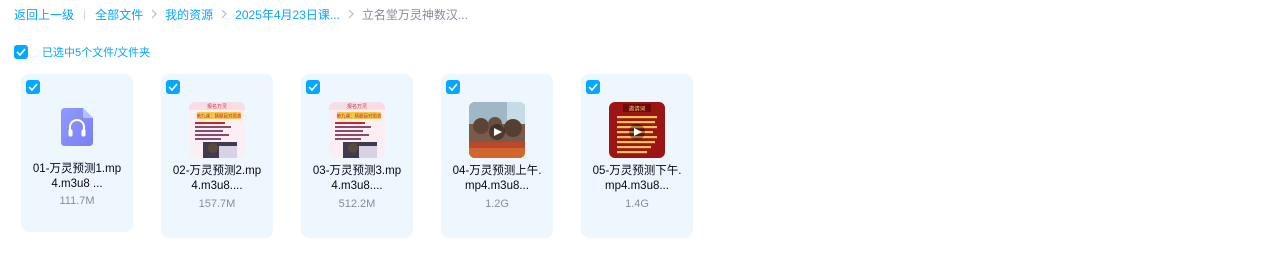  Describe the element at coordinates (637, 204) in the screenshot. I see `file-size: 1.4G` at that location.